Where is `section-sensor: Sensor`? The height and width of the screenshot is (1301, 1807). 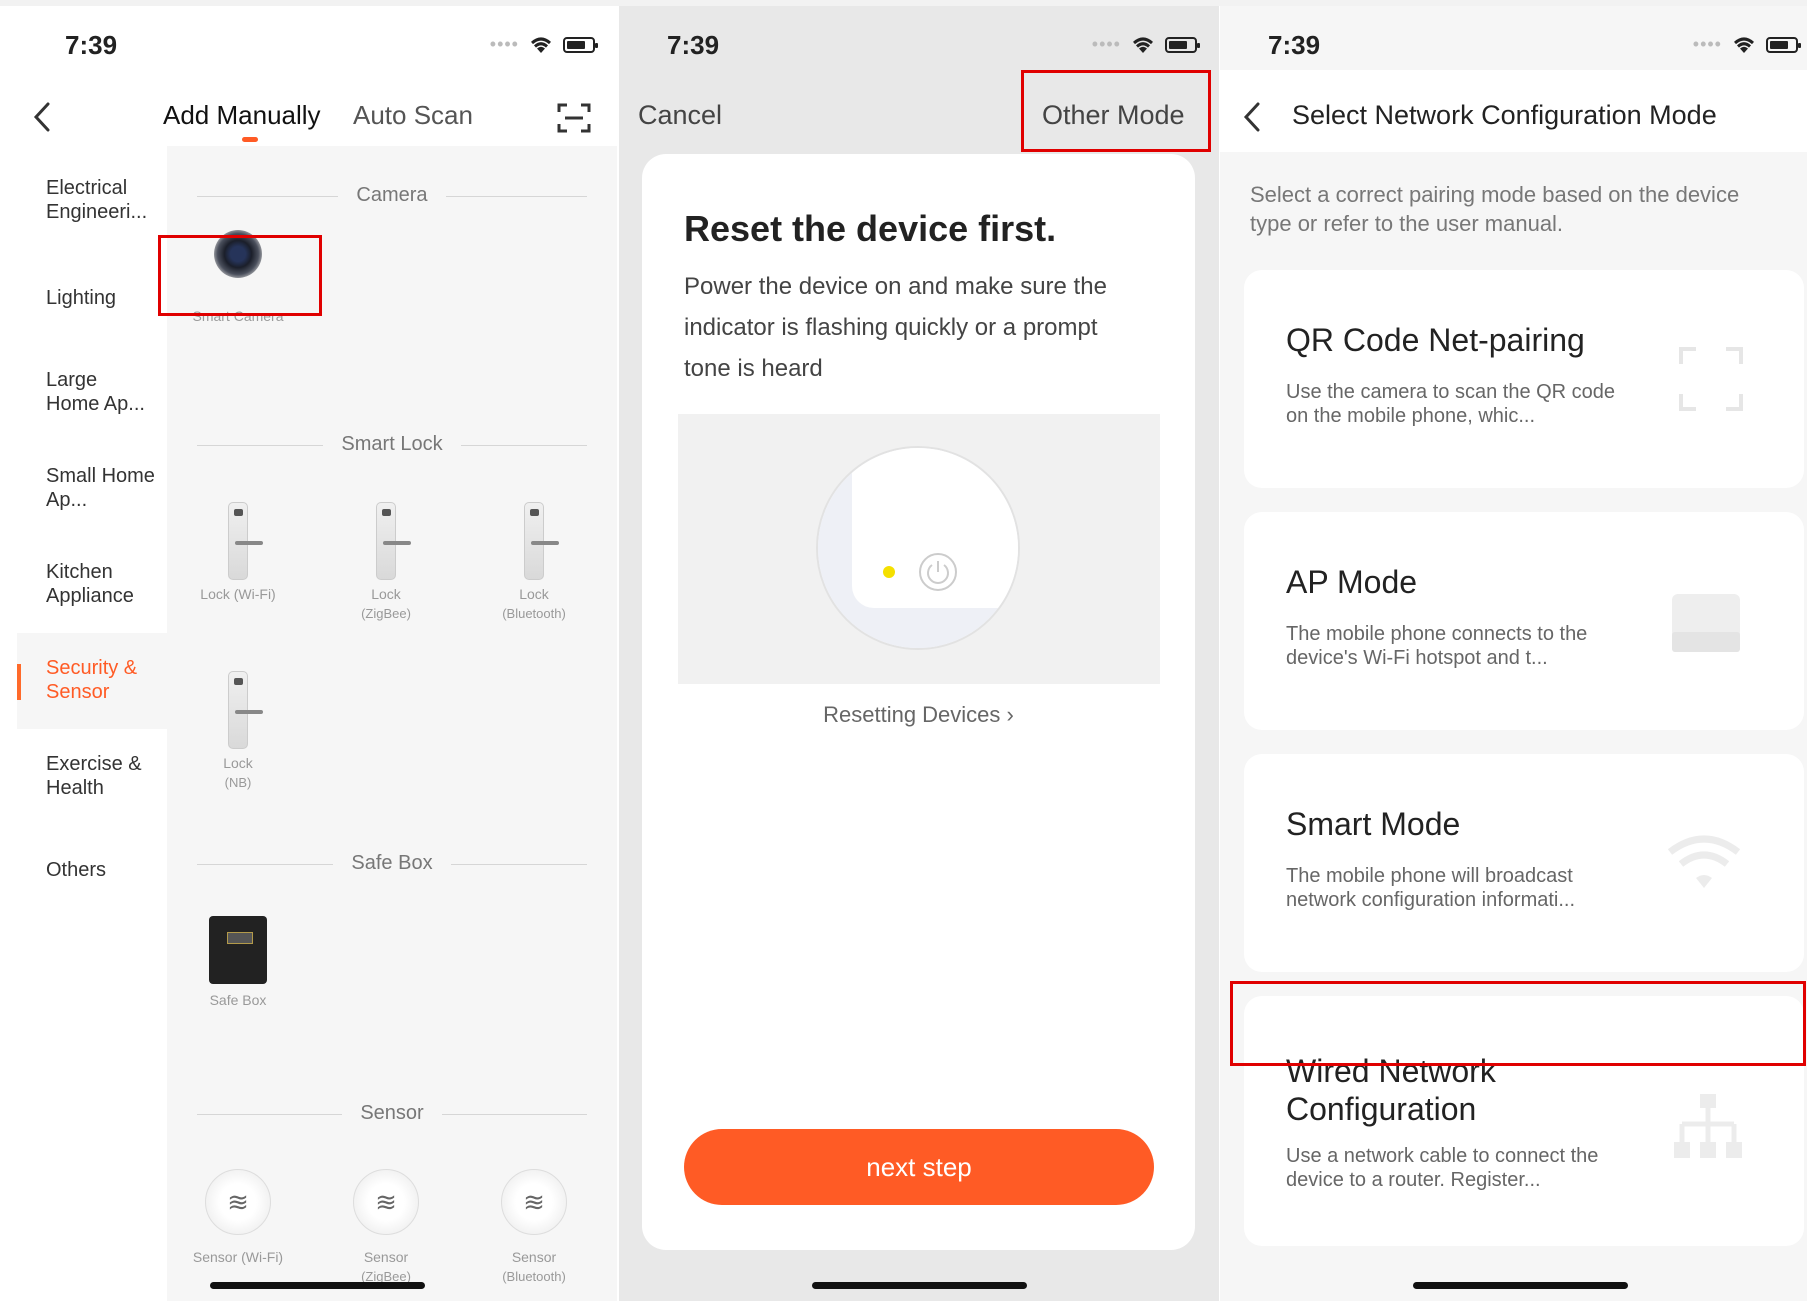 section-sensor: Sensor is located at coordinates (392, 1115).